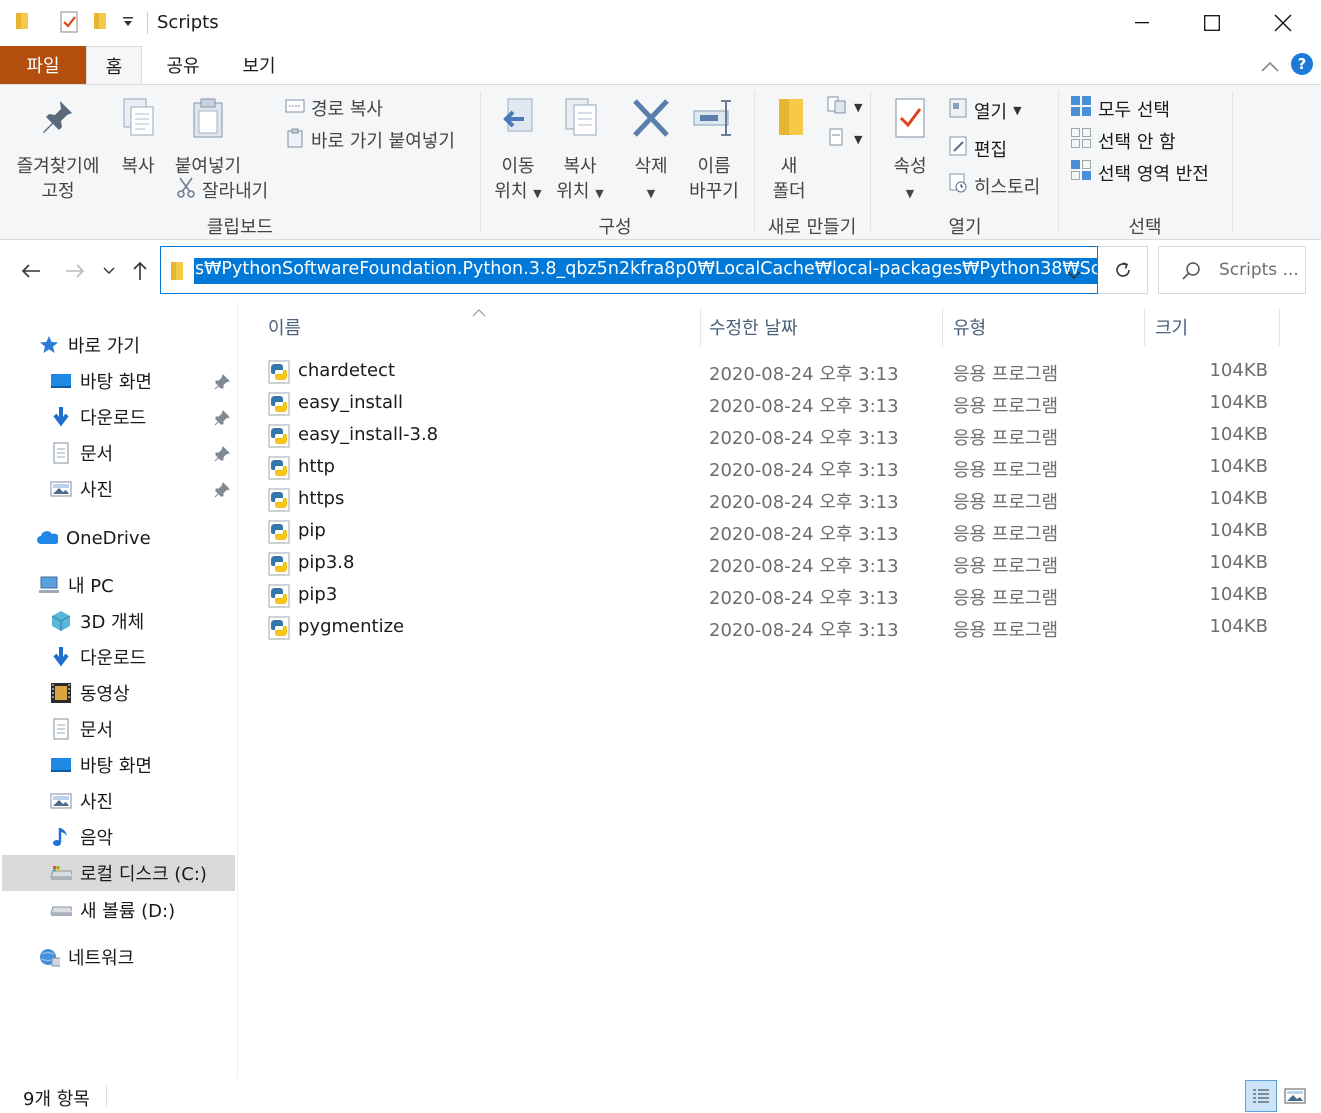  What do you see at coordinates (714, 191) in the screenshot?
I see `rename-label-2: 바꾸기` at bounding box center [714, 191].